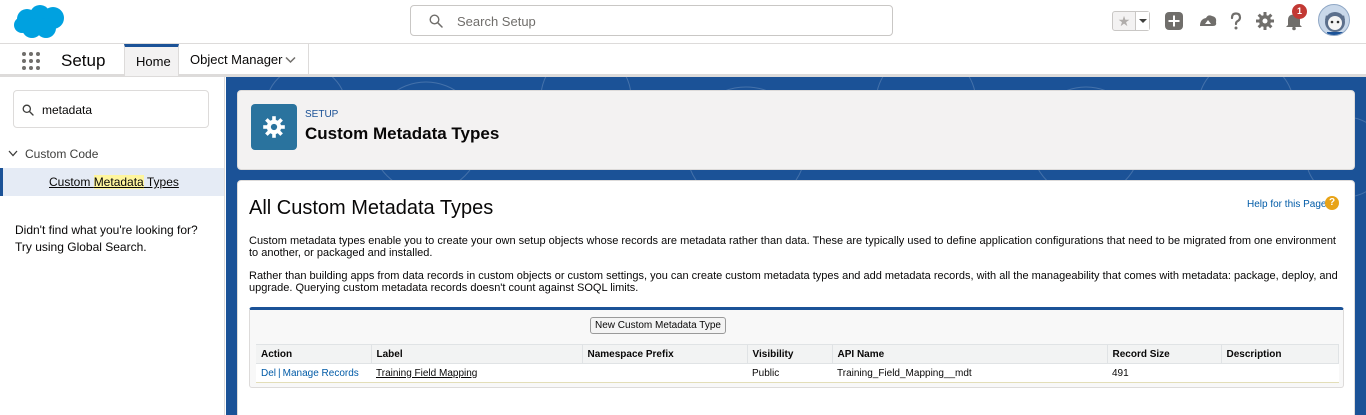  I want to click on astro-avatar-icon, so click(1335, 23).